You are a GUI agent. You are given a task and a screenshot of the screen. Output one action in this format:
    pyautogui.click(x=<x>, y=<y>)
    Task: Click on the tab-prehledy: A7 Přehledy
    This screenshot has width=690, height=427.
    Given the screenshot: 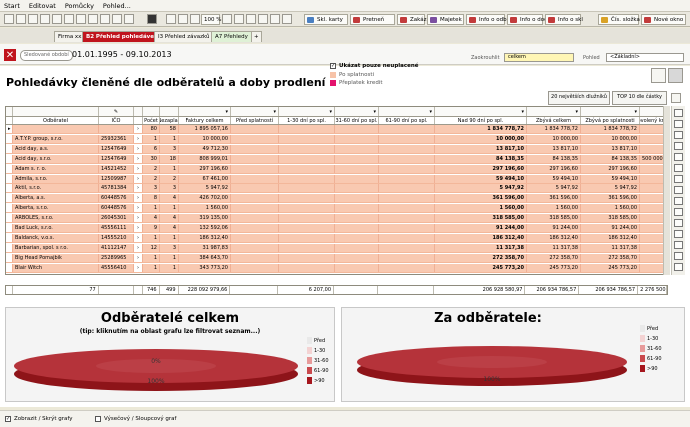 What is the action you would take?
    pyautogui.click(x=231, y=36)
    